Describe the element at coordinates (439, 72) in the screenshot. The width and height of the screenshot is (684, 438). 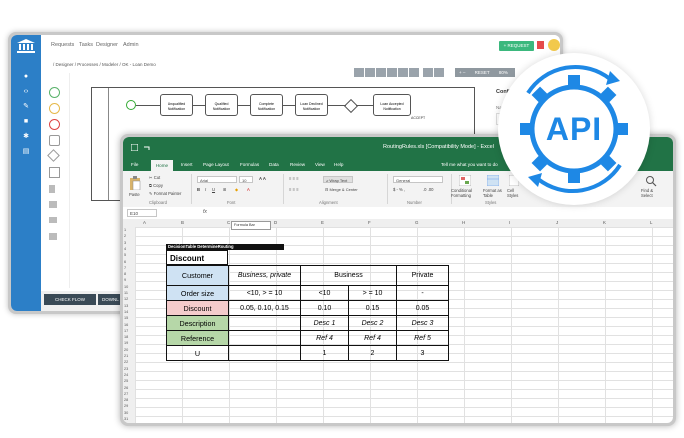
I see `redo-button` at that location.